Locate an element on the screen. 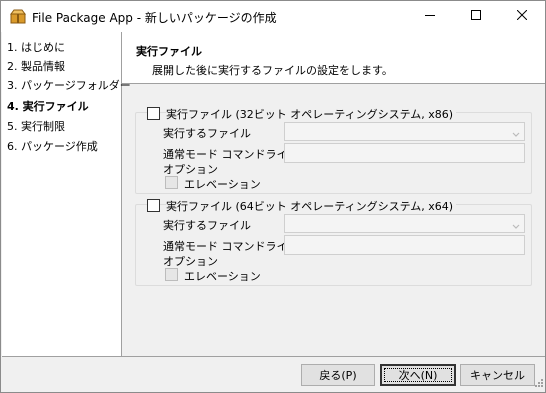  minimize-icon is located at coordinates (430, 16).